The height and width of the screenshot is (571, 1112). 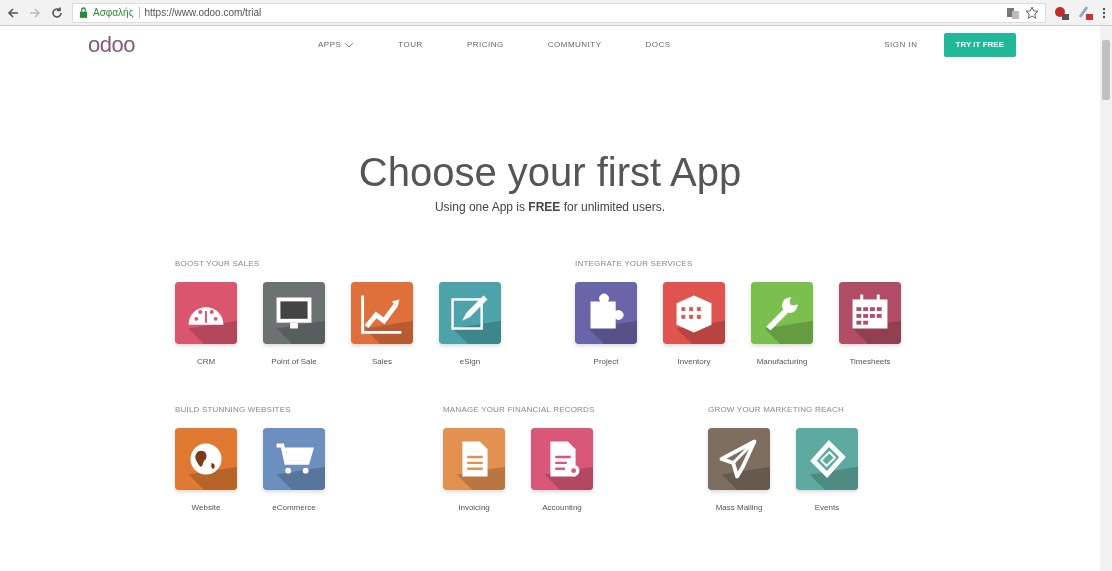 What do you see at coordinates (382, 362) in the screenshot?
I see `app-label: Sales` at bounding box center [382, 362].